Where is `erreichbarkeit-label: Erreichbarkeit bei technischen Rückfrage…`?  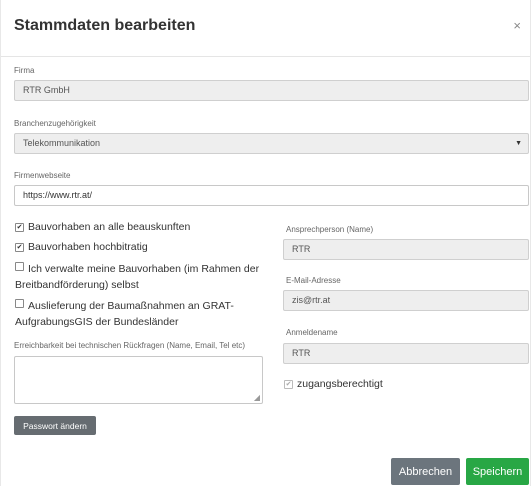
erreichbarkeit-label: Erreichbarkeit bei technischen Rückfrage… is located at coordinates (130, 345).